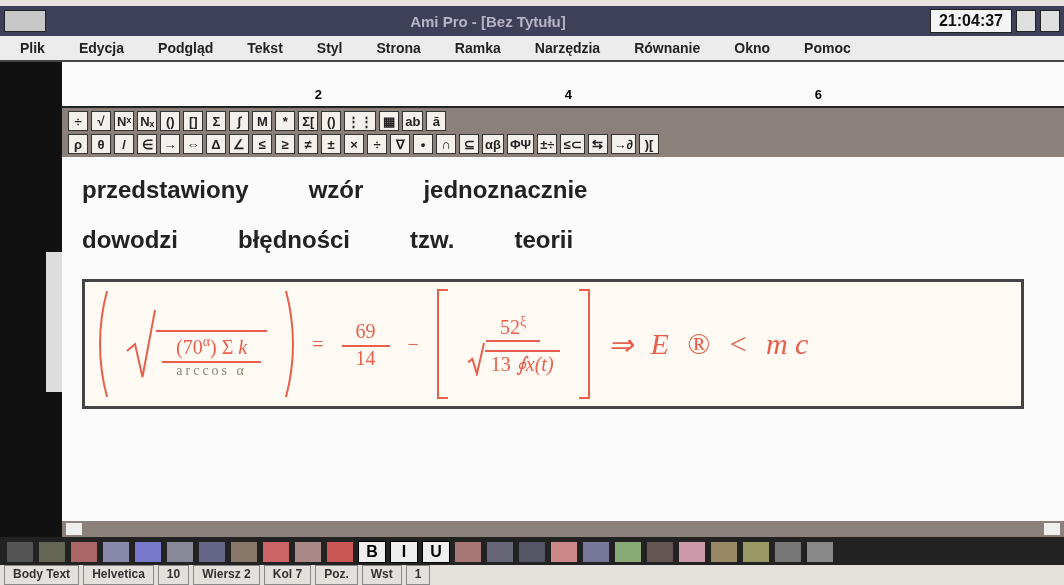 The width and height of the screenshot is (1064, 585). I want to click on menu-item: Ramka, so click(477, 48).